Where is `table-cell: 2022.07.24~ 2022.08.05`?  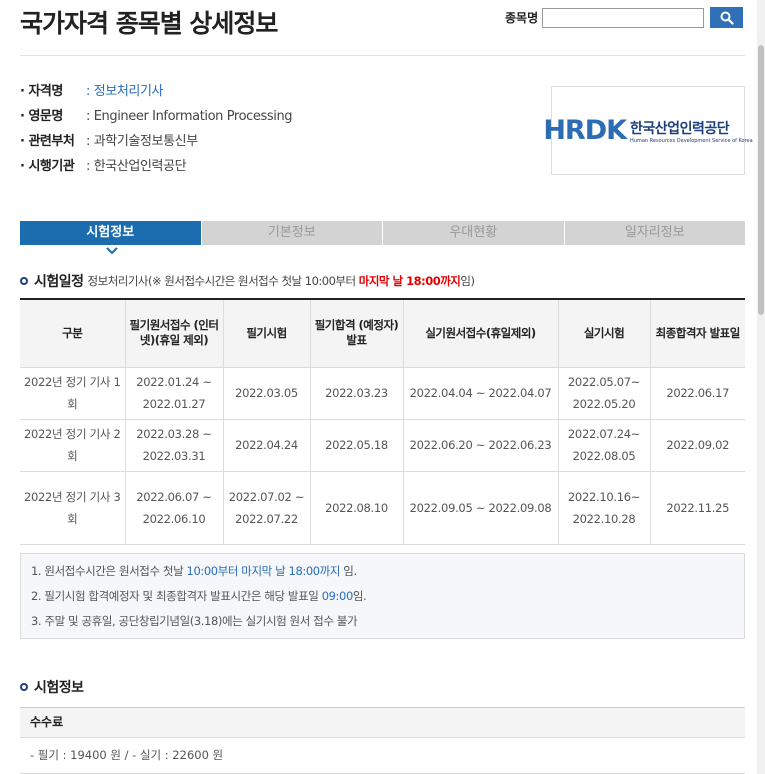 table-cell: 2022.07.24~ 2022.08.05 is located at coordinates (604, 445).